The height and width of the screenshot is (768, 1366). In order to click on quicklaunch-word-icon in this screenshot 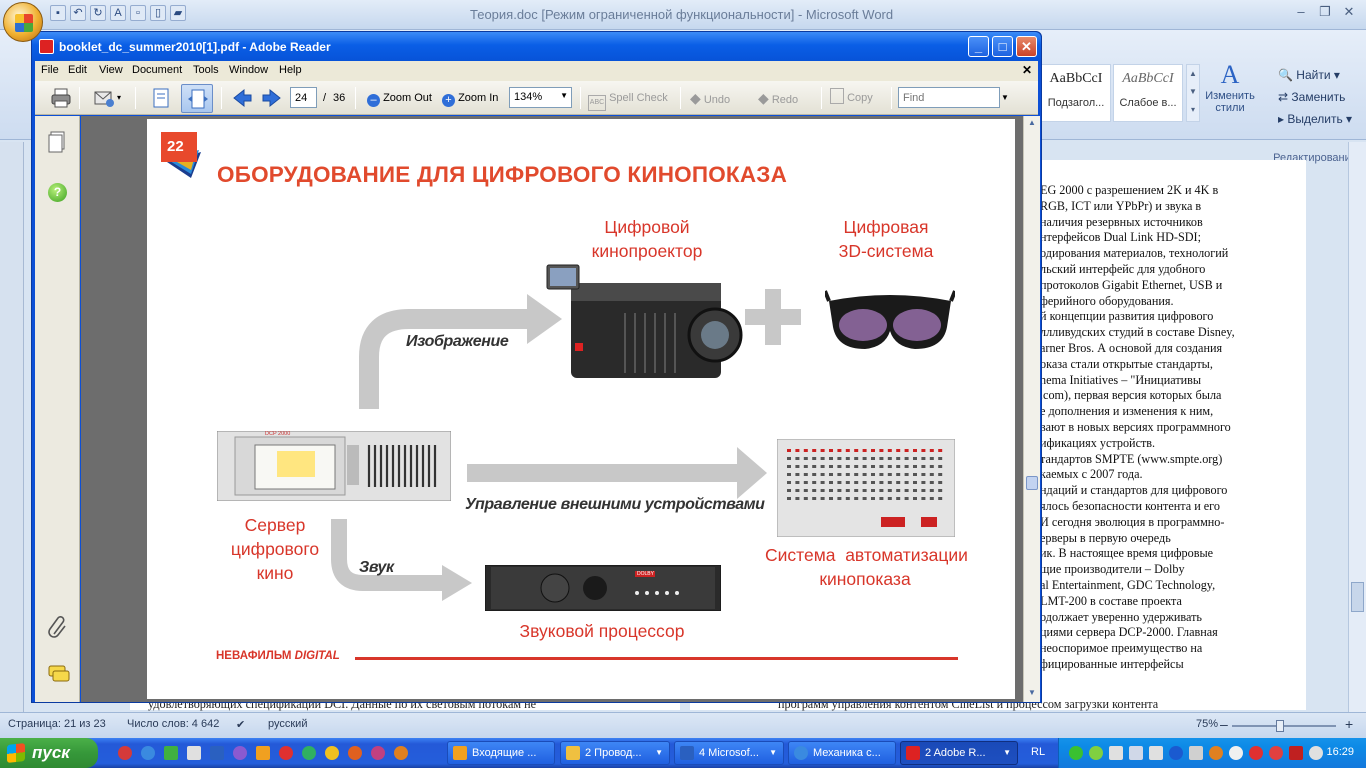, I will do `click(217, 753)`.